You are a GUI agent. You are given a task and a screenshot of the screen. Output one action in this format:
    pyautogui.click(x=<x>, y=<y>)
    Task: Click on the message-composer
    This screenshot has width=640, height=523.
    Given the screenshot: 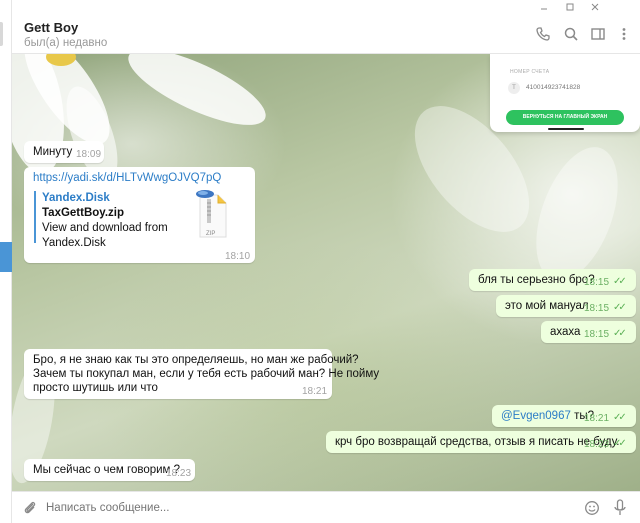 What is the action you would take?
    pyautogui.click(x=326, y=507)
    